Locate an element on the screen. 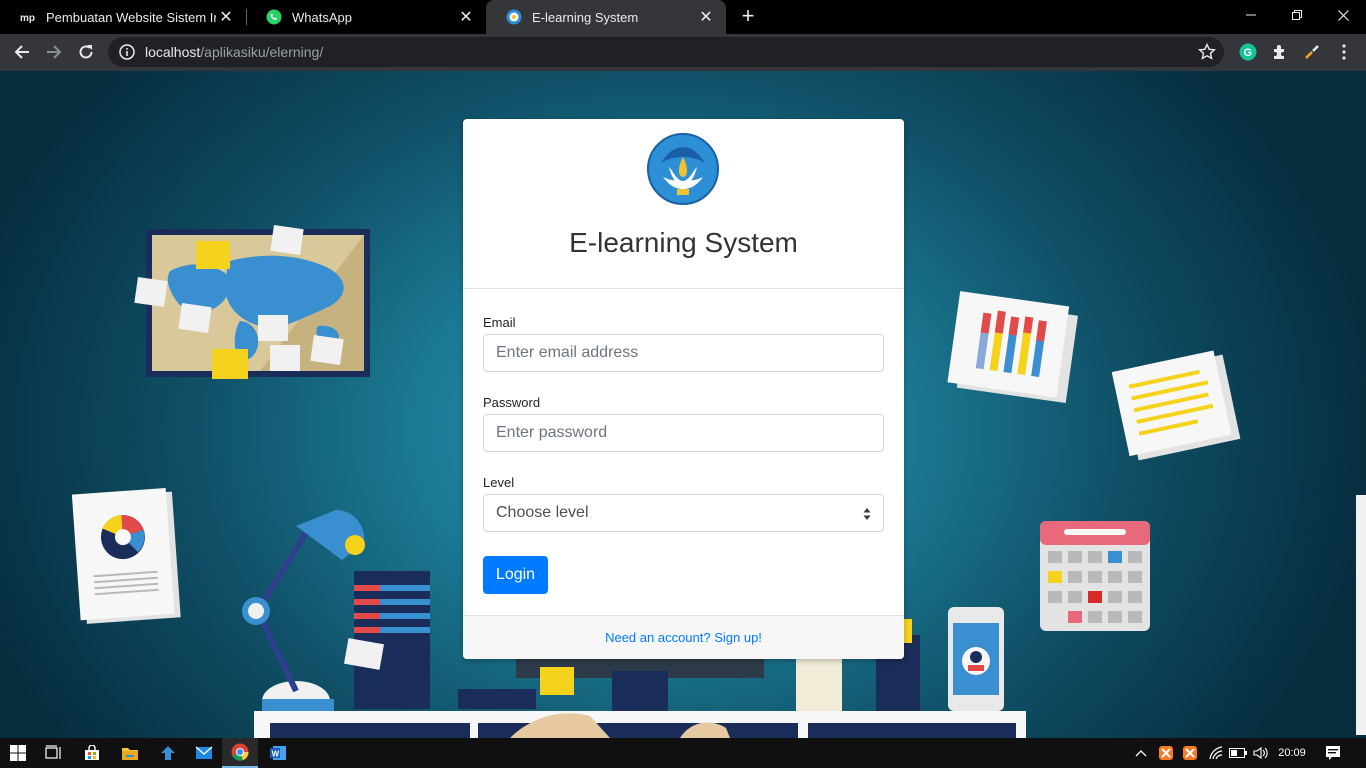  tab-title: Pembuatan Website Sistem Infor is located at coordinates (131, 17).